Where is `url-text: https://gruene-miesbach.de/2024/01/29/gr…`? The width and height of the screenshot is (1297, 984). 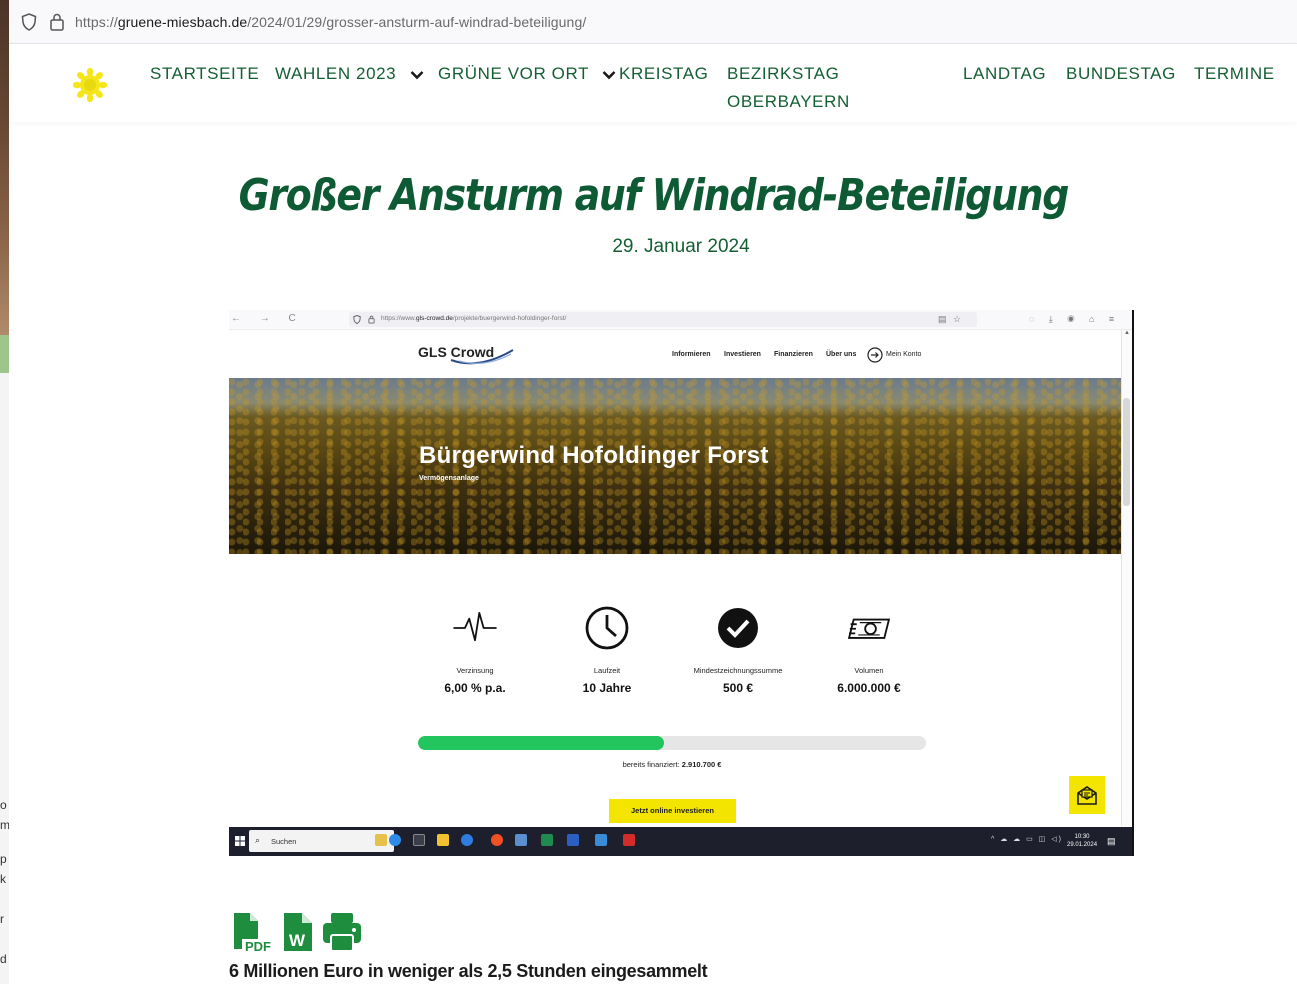 url-text: https://gruene-miesbach.de/2024/01/29/gr… is located at coordinates (330, 22).